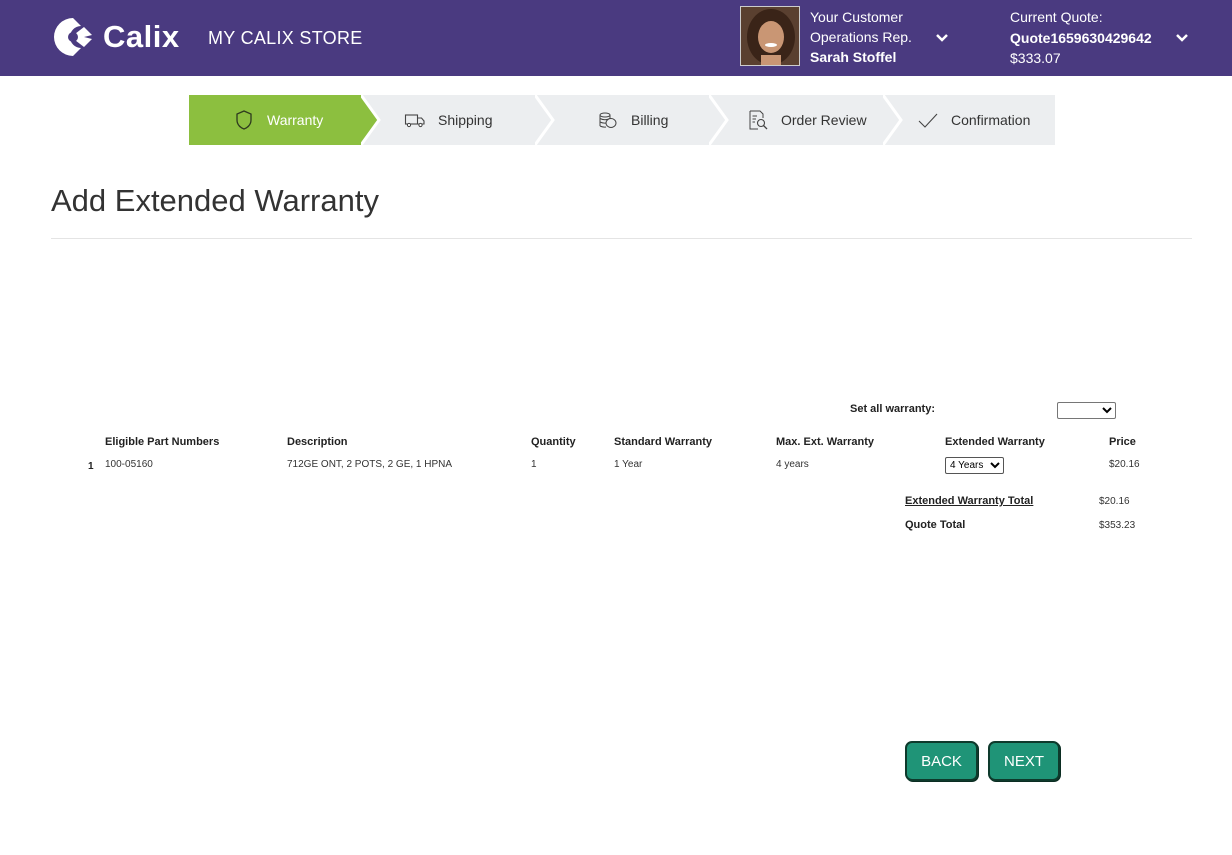  Describe the element at coordinates (1056, 17) in the screenshot. I see `quote-label: Current Quote:` at that location.